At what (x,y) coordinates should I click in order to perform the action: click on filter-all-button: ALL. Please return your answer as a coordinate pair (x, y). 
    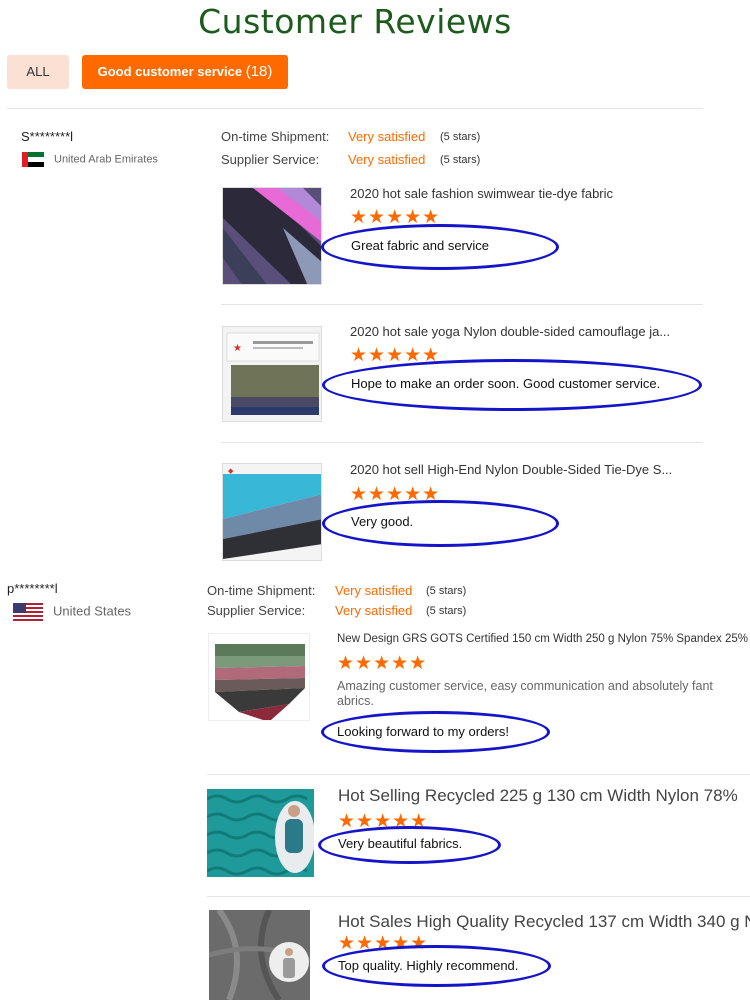
    Looking at the image, I should click on (38, 72).